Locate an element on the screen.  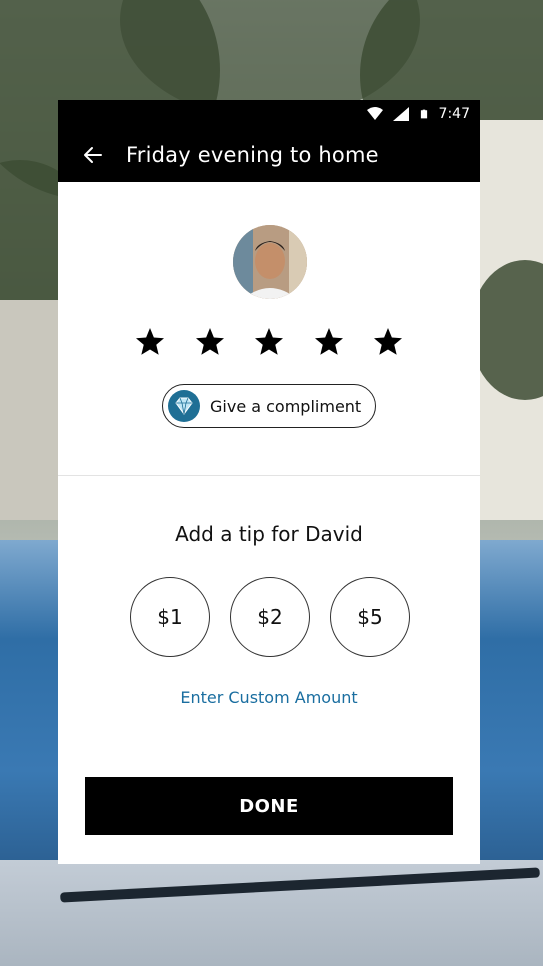
background-building is located at coordinates (30, 410).